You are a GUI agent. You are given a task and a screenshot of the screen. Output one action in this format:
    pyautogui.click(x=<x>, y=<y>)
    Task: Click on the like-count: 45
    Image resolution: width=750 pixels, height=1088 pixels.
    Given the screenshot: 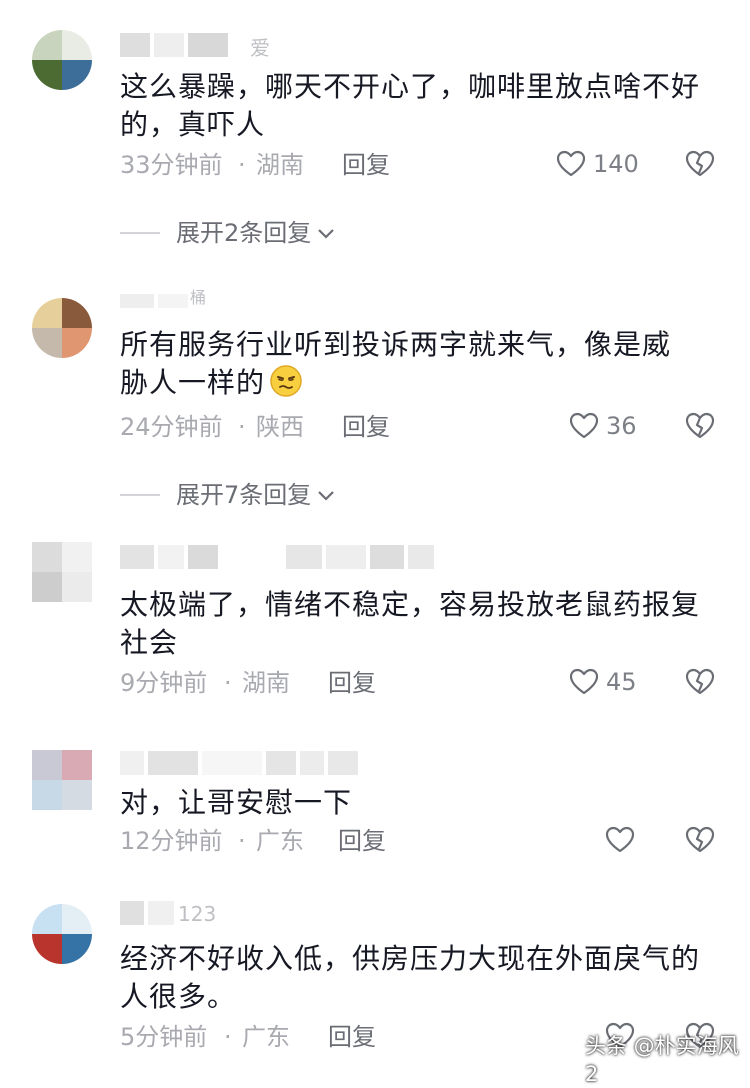 What is the action you would take?
    pyautogui.click(x=621, y=682)
    